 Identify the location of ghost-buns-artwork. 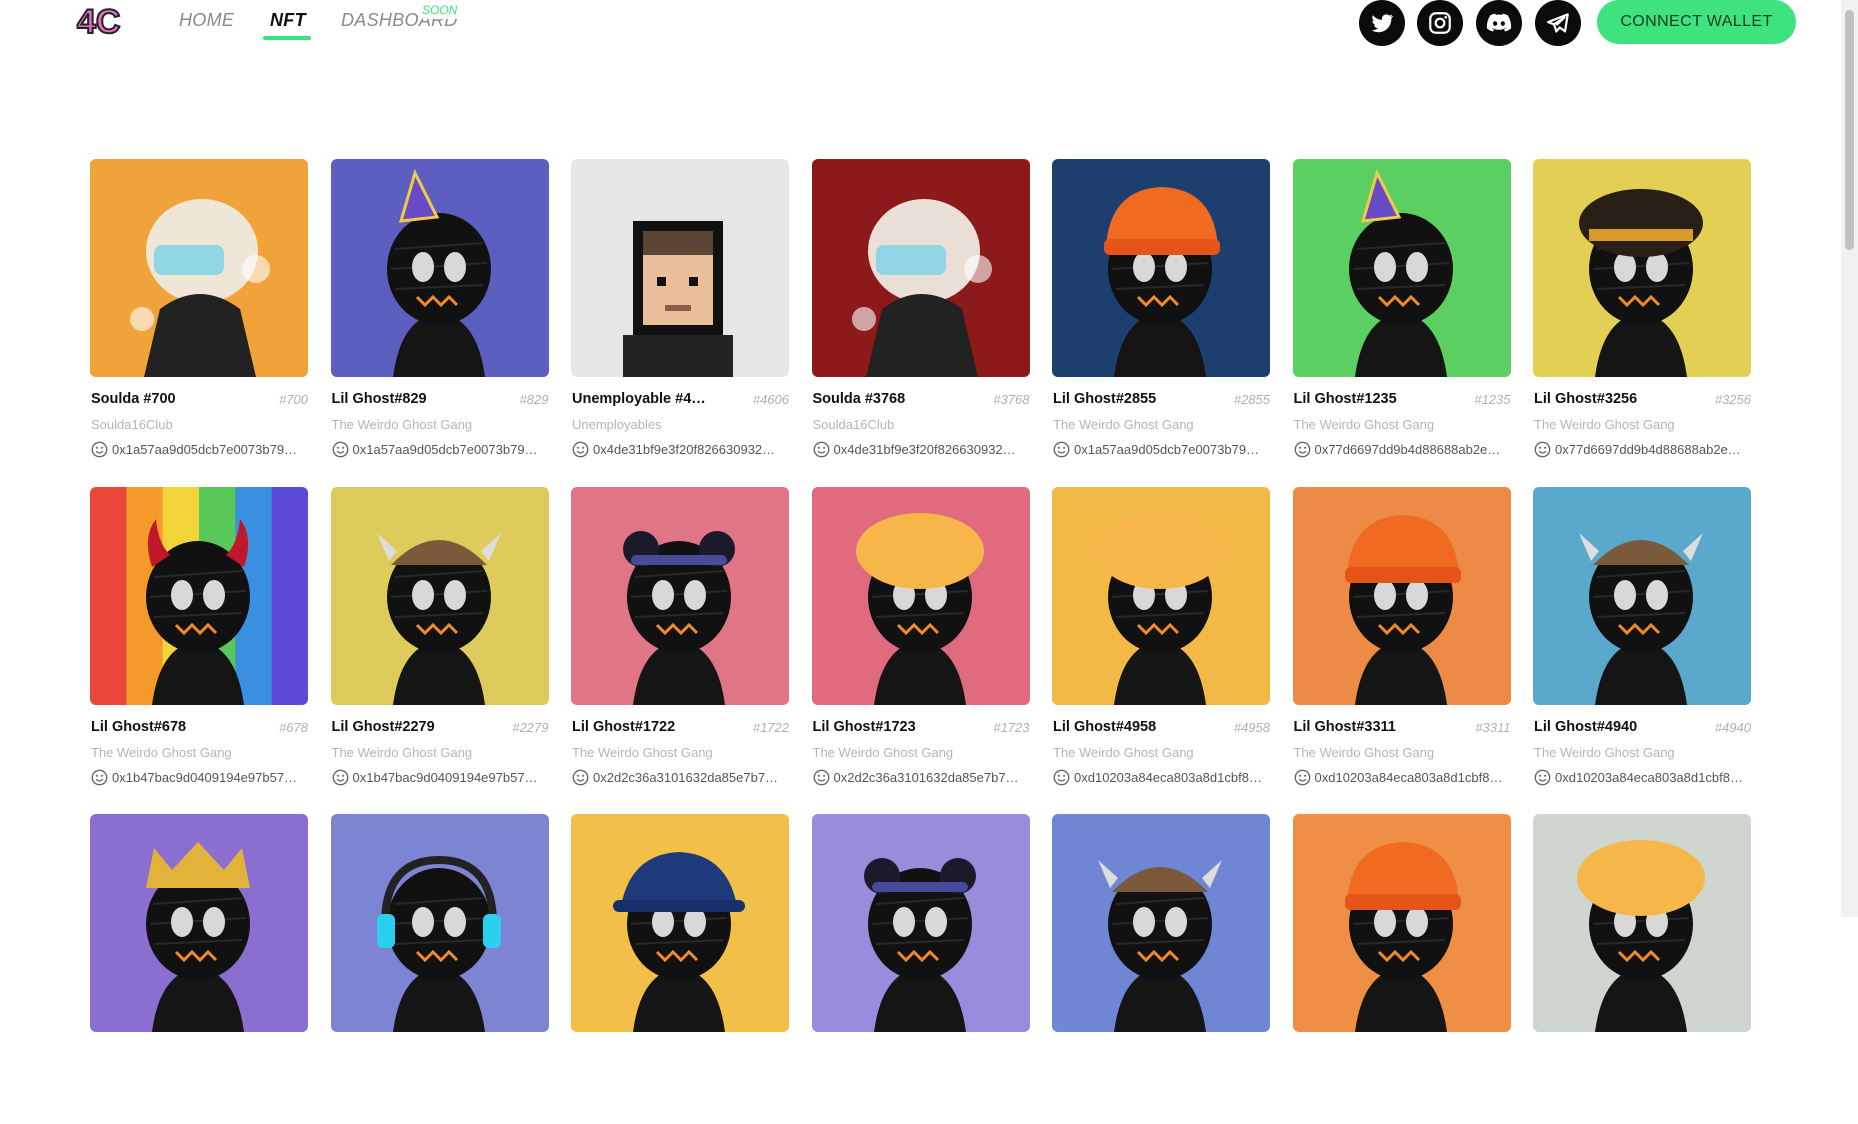
(920, 923).